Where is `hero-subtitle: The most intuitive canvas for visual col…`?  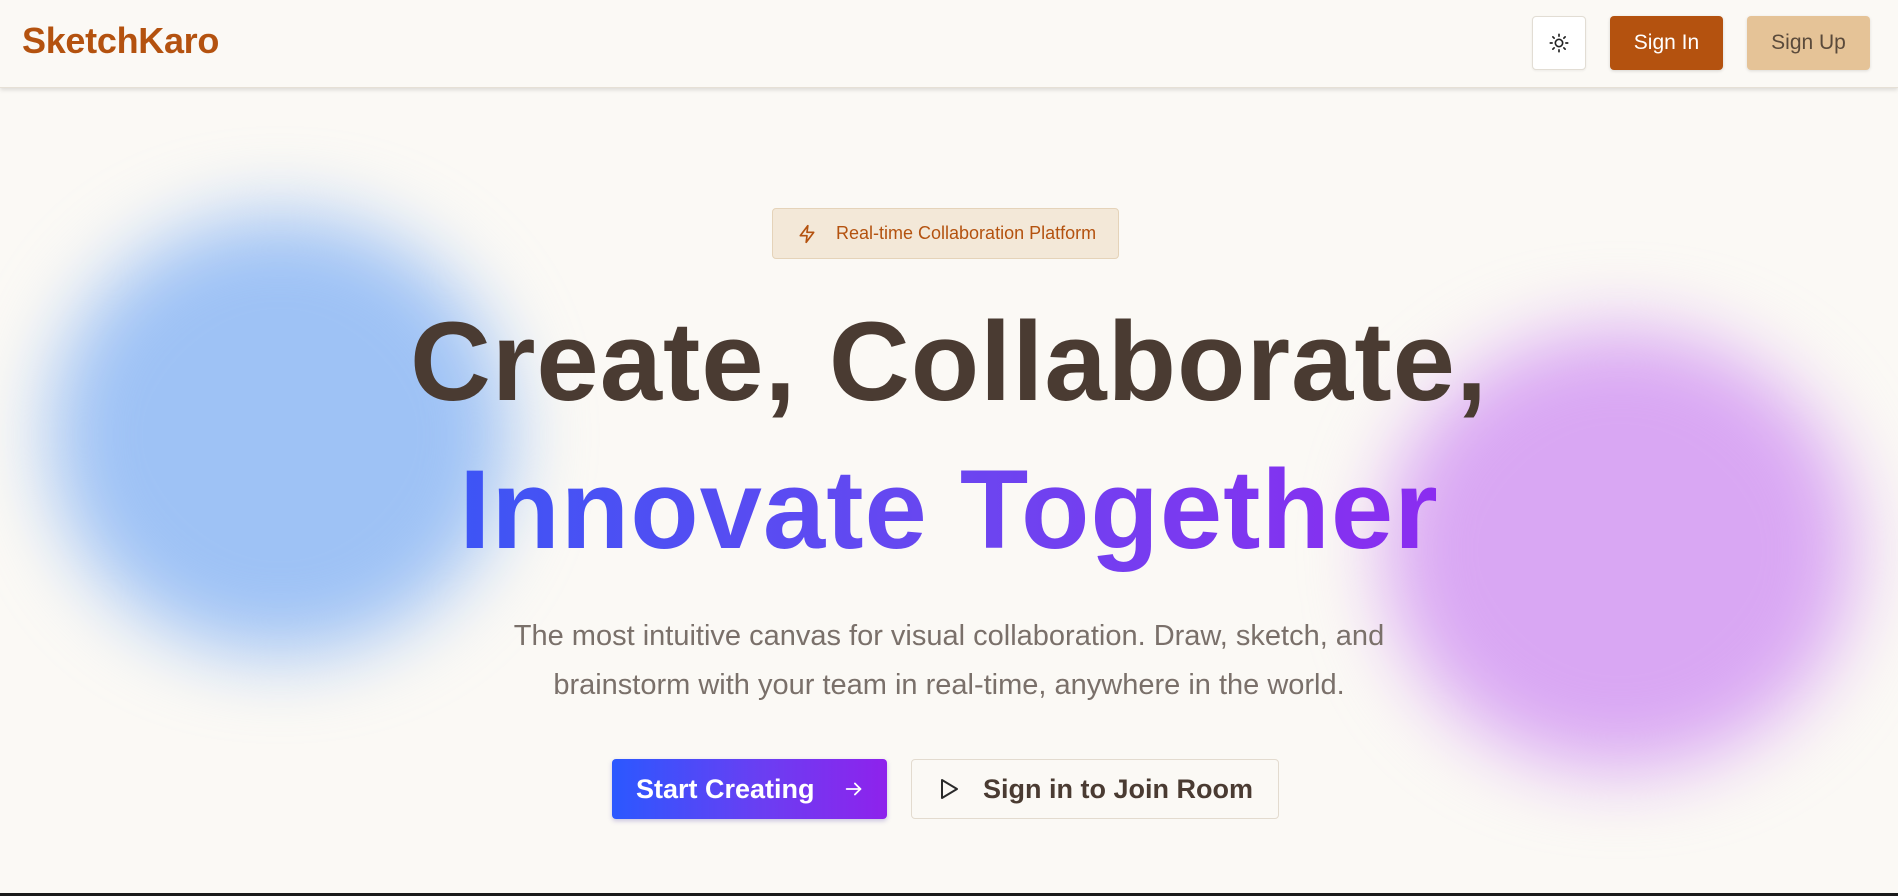
hero-subtitle: The most intuitive canvas for visual col… is located at coordinates (949, 661).